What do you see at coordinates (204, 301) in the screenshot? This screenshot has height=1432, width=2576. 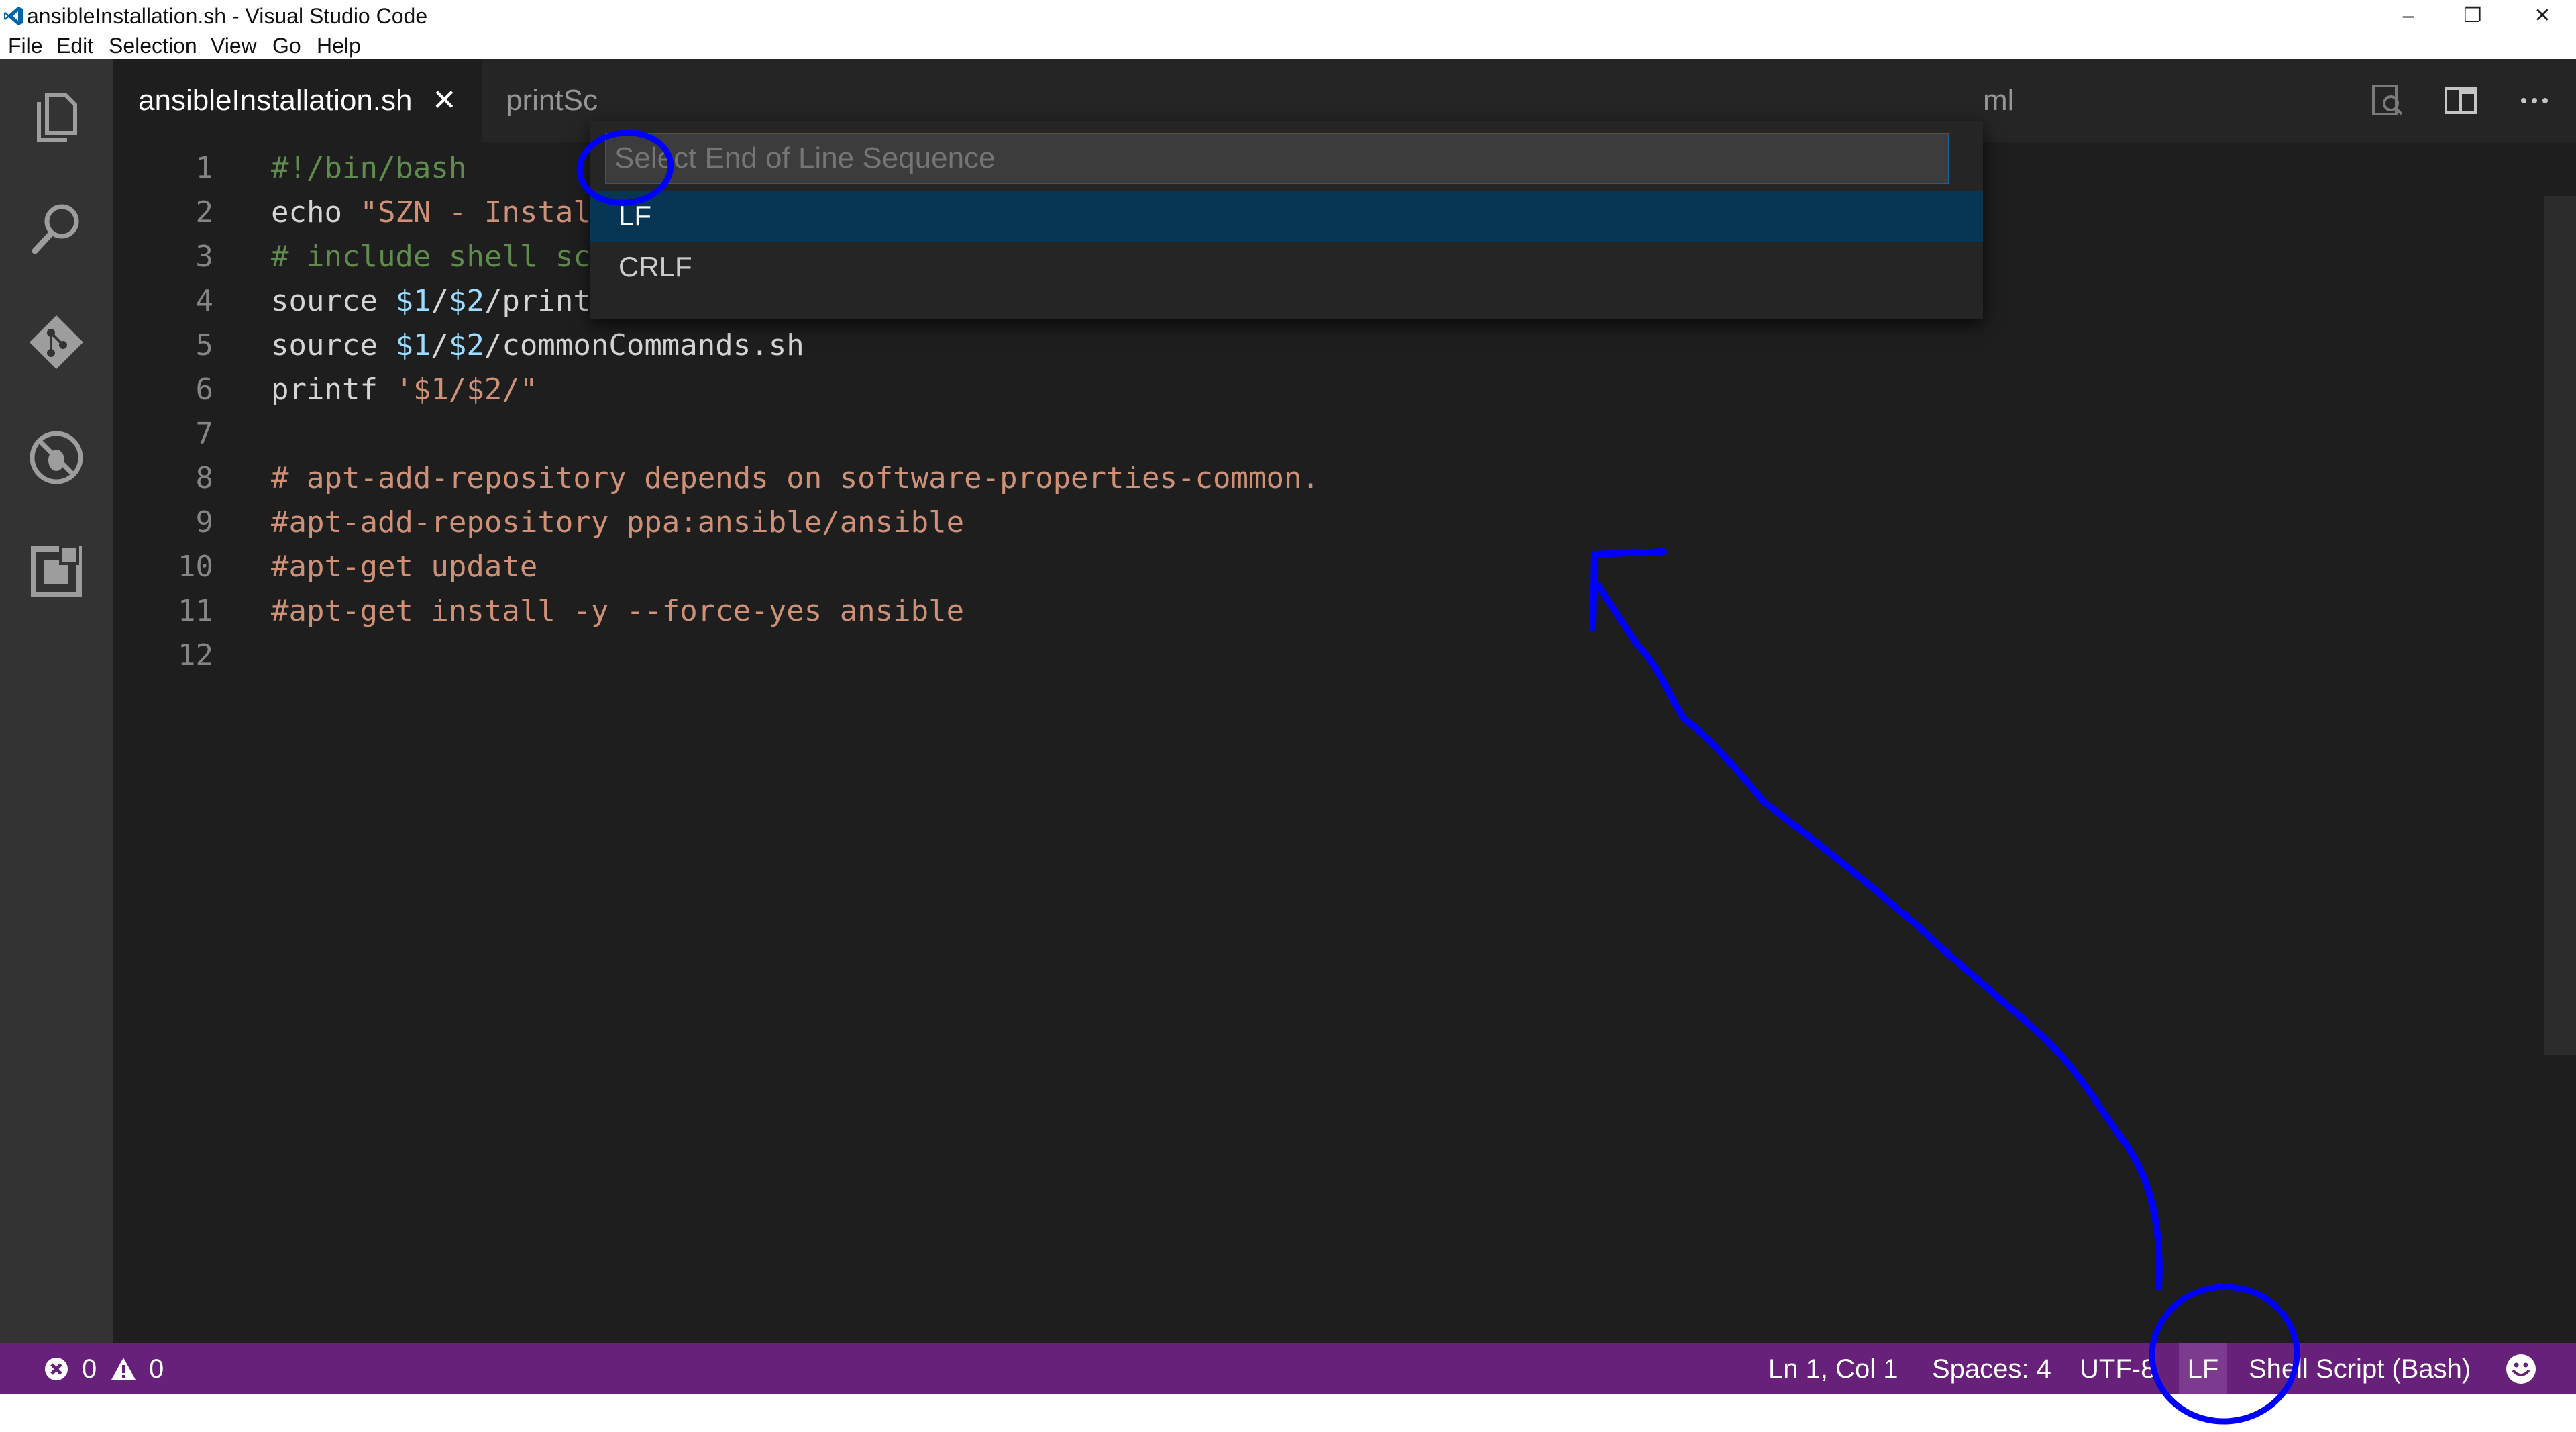 I see `line-number: 4` at bounding box center [204, 301].